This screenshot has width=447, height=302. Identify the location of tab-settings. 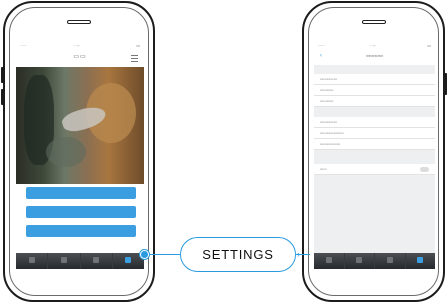
(421, 261).